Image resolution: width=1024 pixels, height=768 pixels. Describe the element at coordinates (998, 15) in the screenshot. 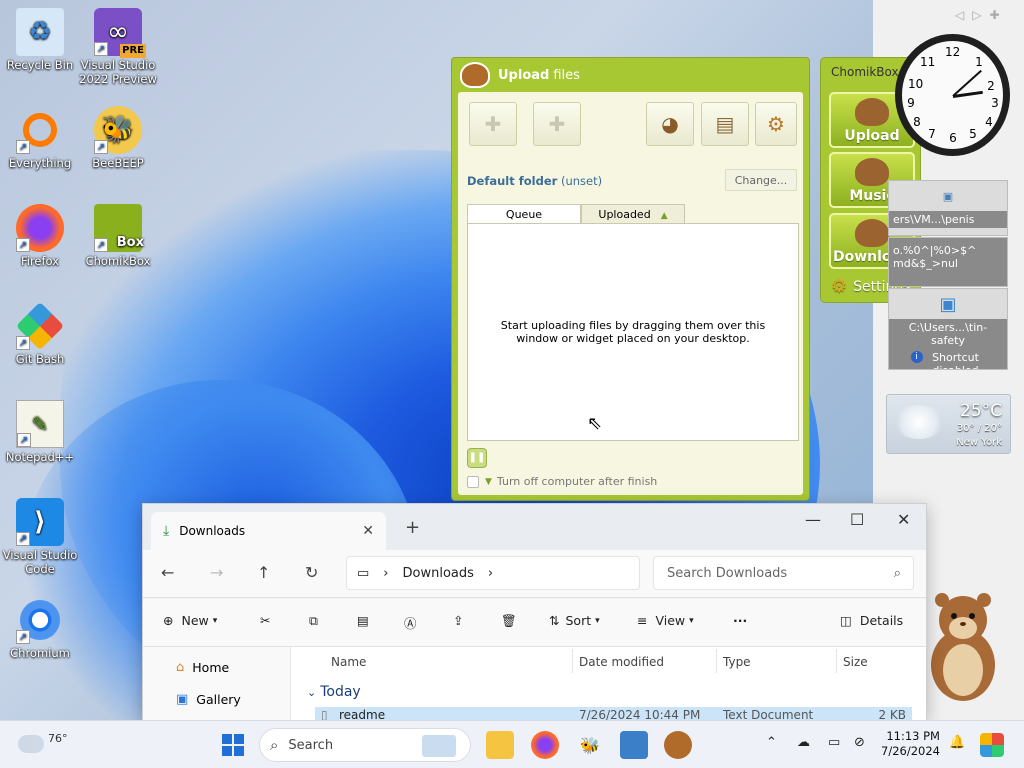

I see `add-gadget-icon: ✚` at that location.